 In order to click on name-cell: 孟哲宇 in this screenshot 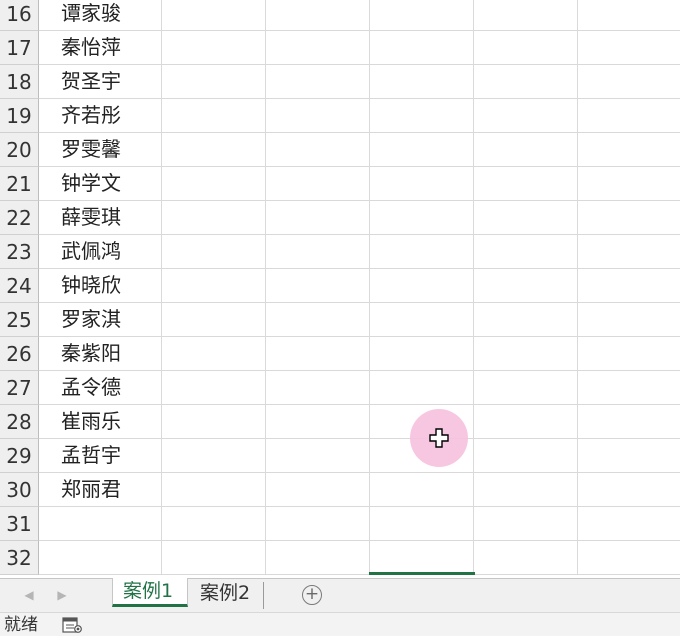, I will do `click(100, 455)`.